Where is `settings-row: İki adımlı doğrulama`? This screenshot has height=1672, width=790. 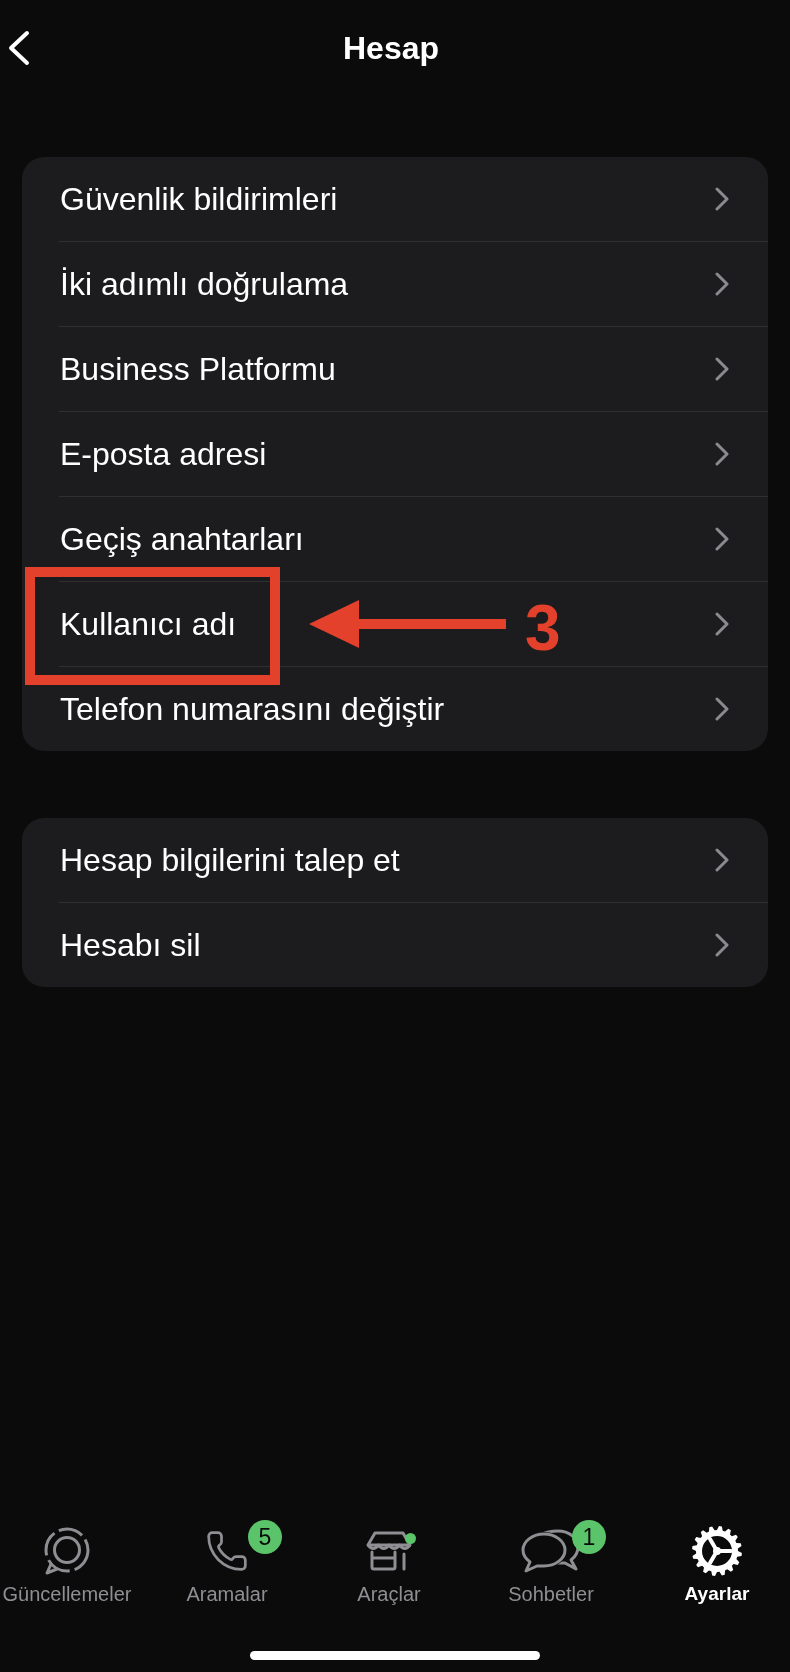 settings-row: İki adımlı doğrulama is located at coordinates (395, 284).